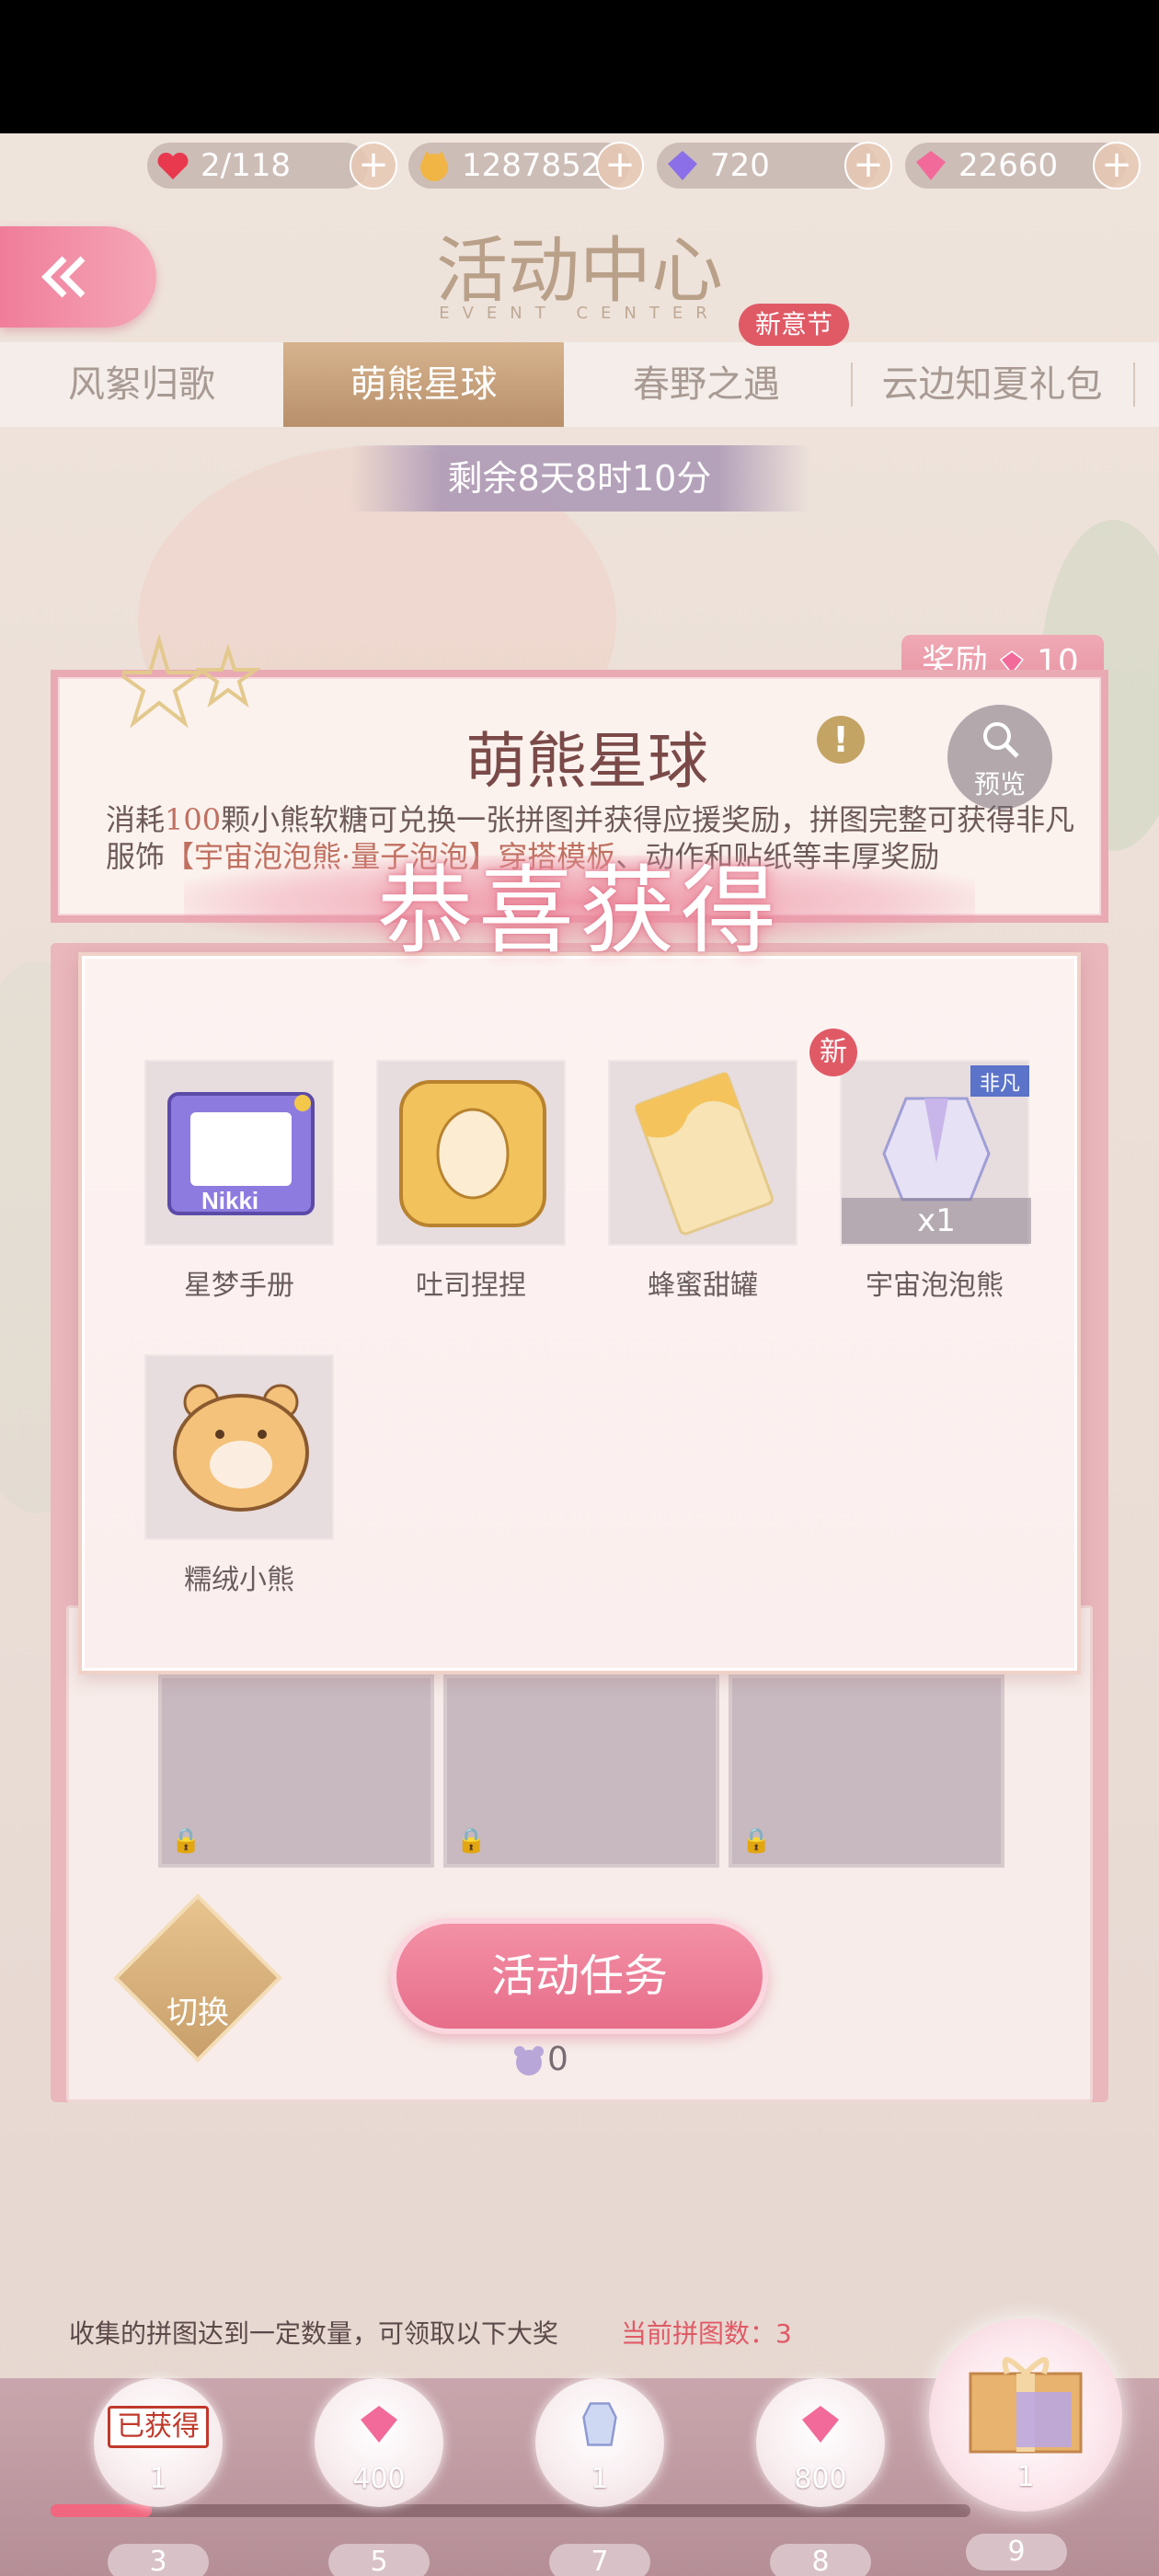 The height and width of the screenshot is (2576, 1159). Describe the element at coordinates (599, 2560) in the screenshot. I see `milestone-number: 7` at that location.